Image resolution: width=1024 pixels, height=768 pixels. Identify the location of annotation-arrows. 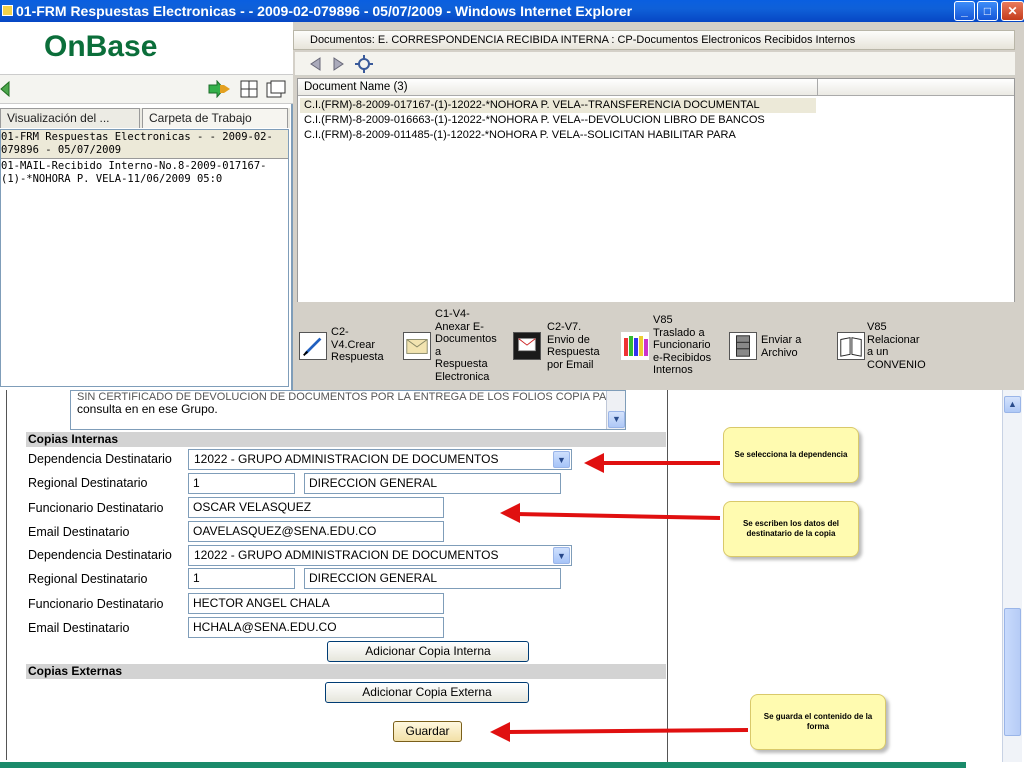
(619, 597).